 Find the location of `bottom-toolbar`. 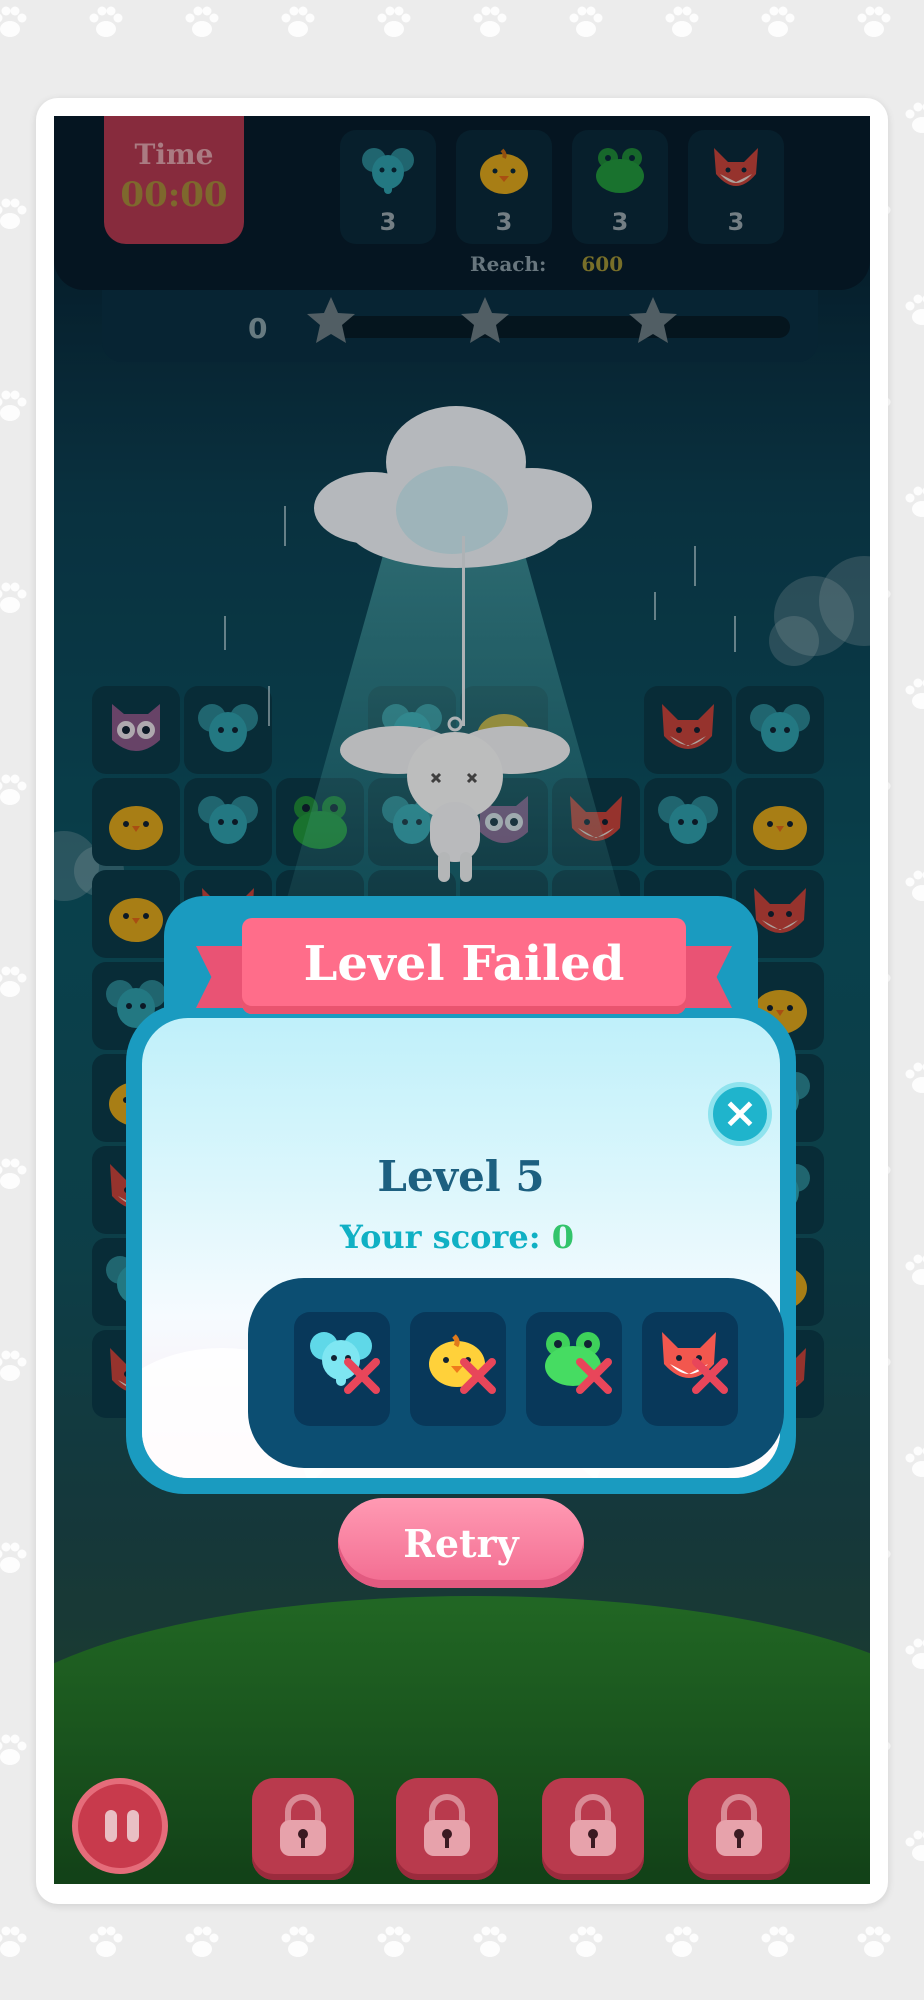

bottom-toolbar is located at coordinates (462, 1820).